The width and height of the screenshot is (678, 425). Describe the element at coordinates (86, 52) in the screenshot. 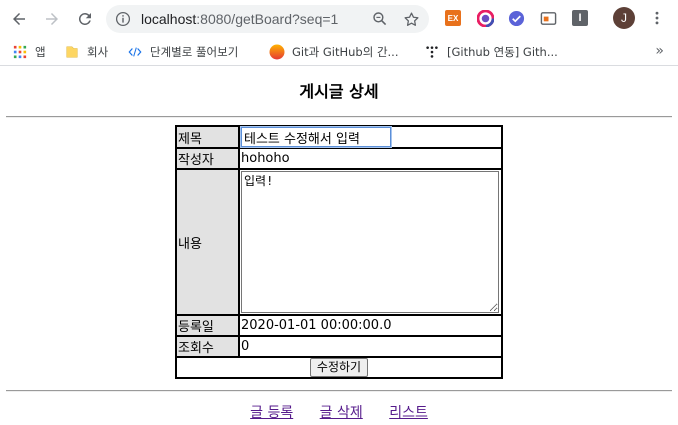

I see `bookmark-company-folder: 회사` at that location.